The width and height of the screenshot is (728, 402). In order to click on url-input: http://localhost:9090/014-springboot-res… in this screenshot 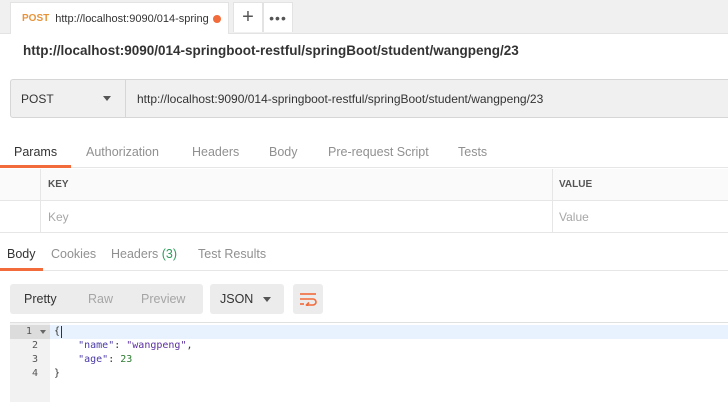, I will do `click(427, 98)`.